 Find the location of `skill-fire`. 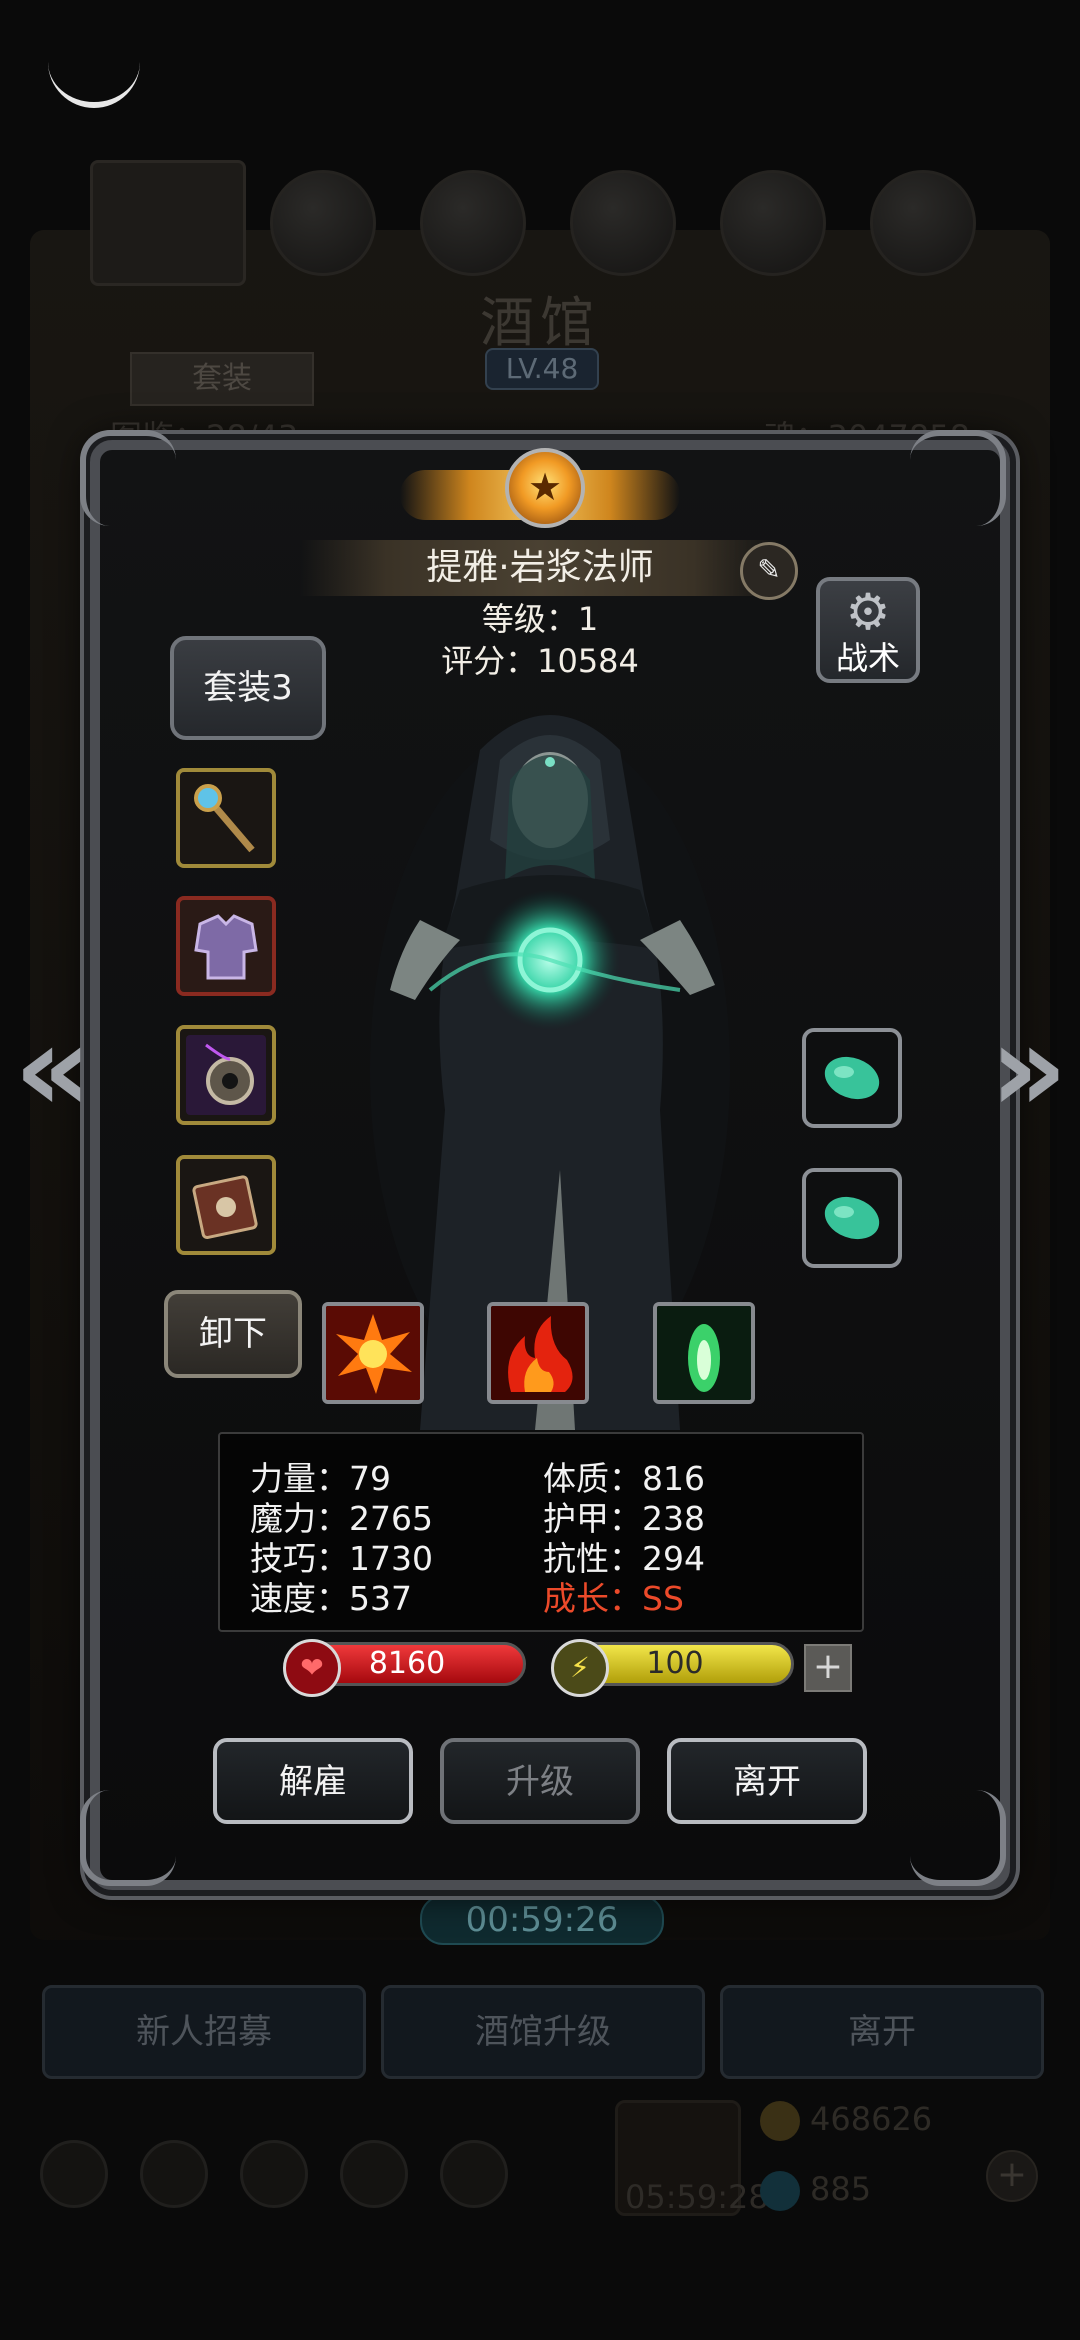

skill-fire is located at coordinates (538, 1353).